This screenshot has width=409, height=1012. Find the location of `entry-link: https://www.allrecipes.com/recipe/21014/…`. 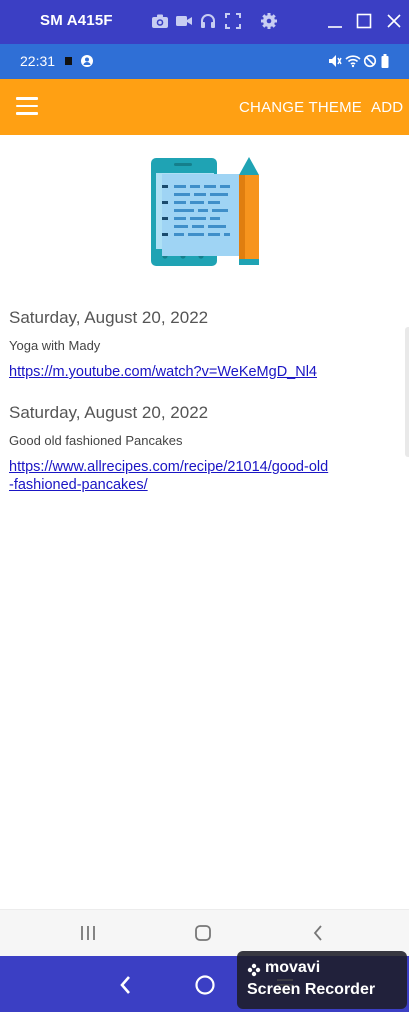

entry-link: https://www.allrecipes.com/recipe/21014/… is located at coordinates (189, 476).